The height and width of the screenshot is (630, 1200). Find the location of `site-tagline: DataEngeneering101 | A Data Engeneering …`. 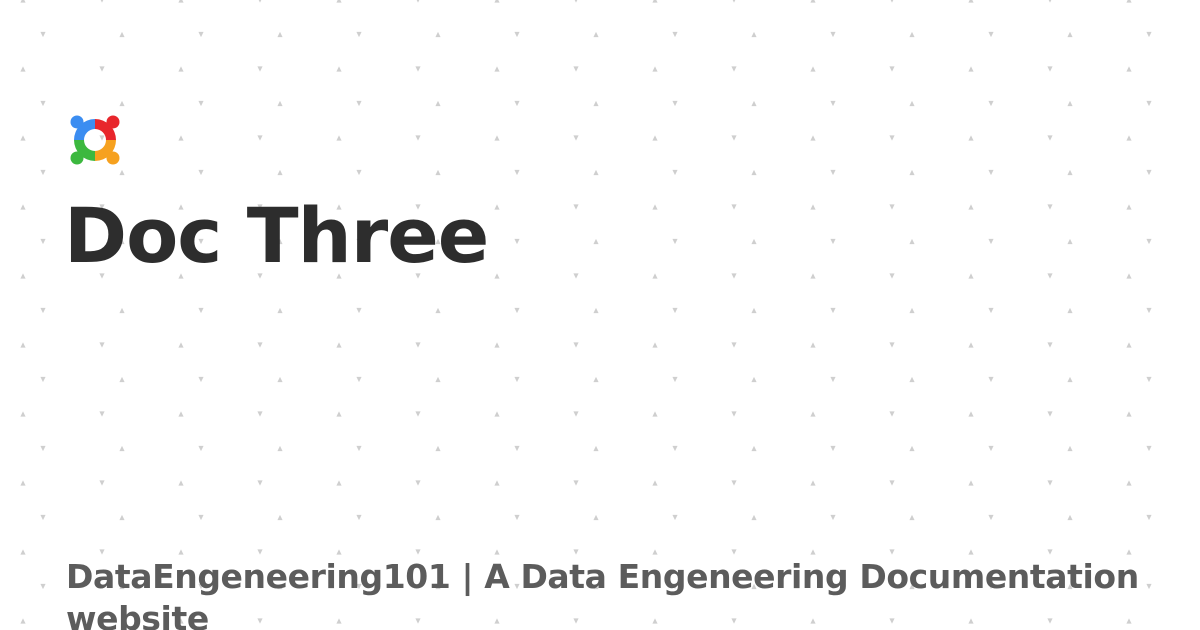

site-tagline: DataEngeneering101 | A Data Engeneering … is located at coordinates (602, 593).